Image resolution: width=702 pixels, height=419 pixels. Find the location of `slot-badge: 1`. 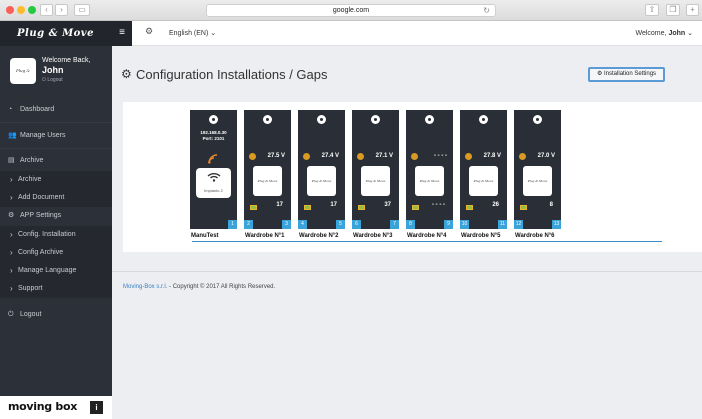

slot-badge: 1 is located at coordinates (232, 224).